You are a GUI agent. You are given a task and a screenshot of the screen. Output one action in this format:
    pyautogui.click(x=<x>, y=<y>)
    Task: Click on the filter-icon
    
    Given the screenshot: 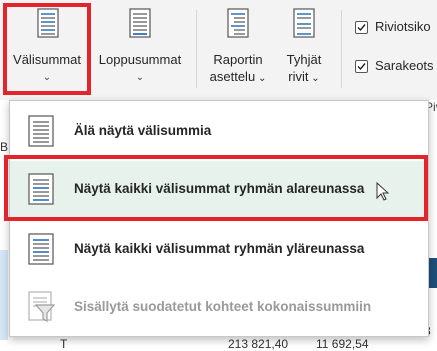 What is the action you would take?
    pyautogui.click(x=42, y=309)
    